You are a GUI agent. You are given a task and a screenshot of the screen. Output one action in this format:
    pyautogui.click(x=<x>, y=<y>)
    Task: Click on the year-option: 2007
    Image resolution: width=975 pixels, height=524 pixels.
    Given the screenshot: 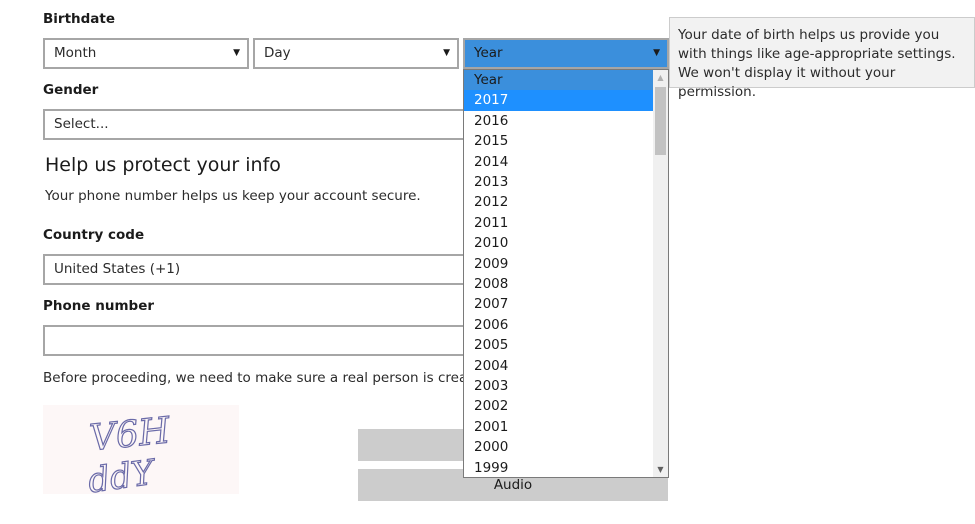 What is the action you would take?
    pyautogui.click(x=558, y=304)
    